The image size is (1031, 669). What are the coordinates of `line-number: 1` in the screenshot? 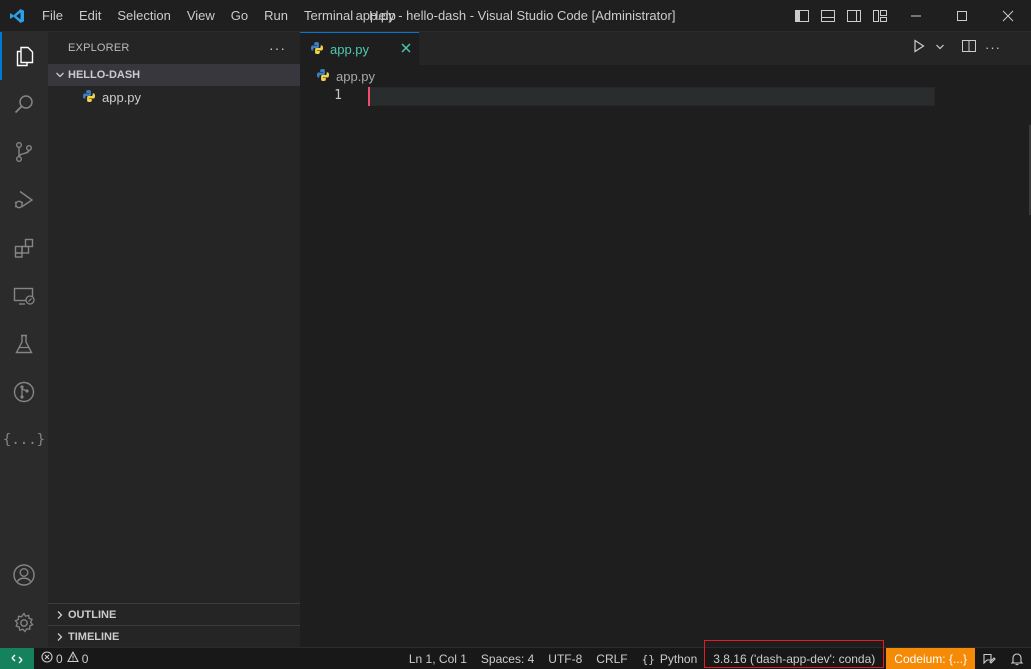 It's located at (338, 95).